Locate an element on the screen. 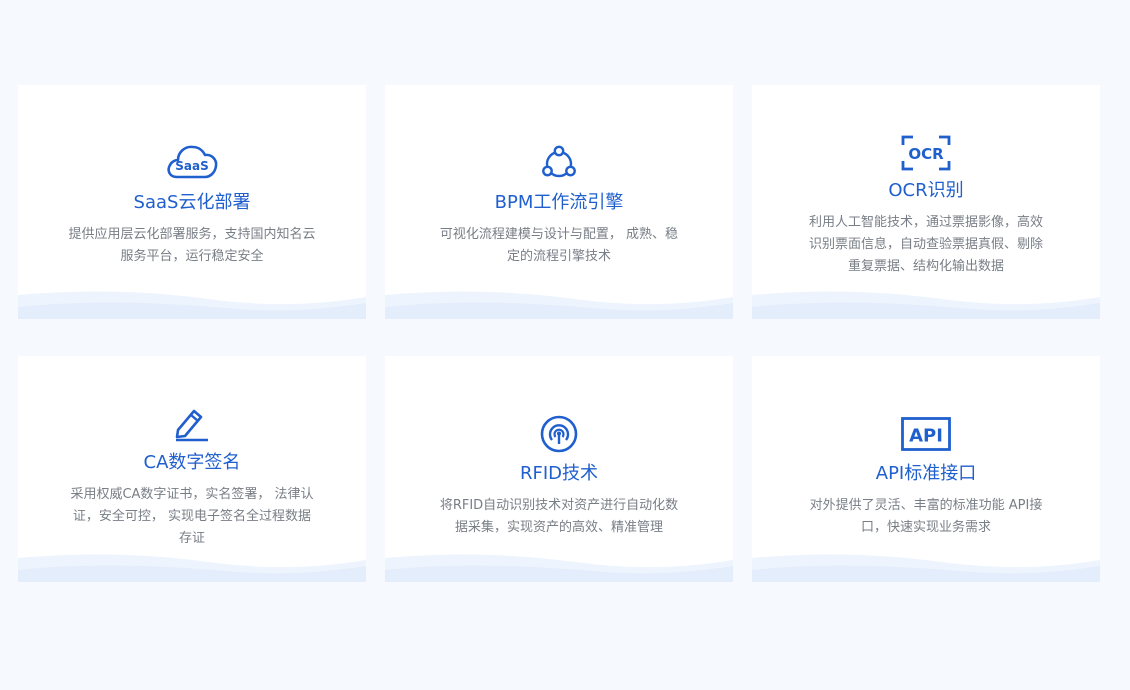  feature-title: API标准接口 is located at coordinates (926, 473).